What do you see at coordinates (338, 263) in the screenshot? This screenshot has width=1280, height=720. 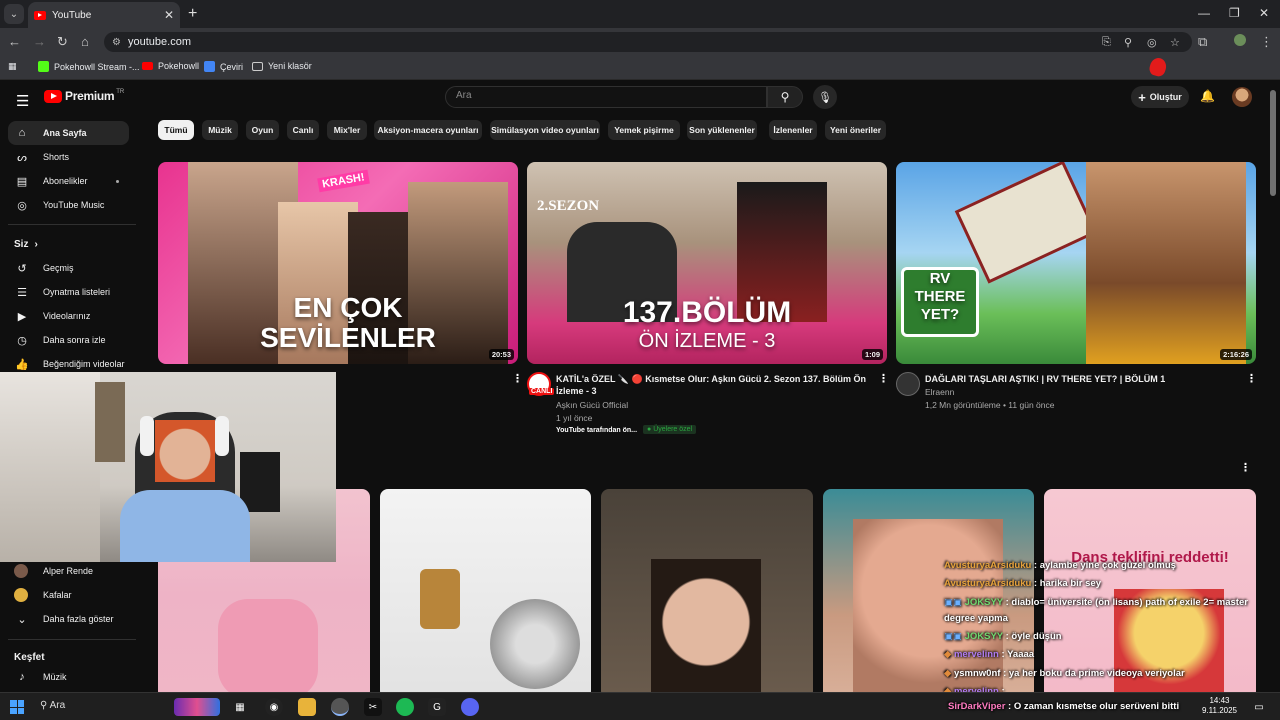 I see `video-thumbnail: KRASH! EN ÇOK SEVİLENLER 20:53` at bounding box center [338, 263].